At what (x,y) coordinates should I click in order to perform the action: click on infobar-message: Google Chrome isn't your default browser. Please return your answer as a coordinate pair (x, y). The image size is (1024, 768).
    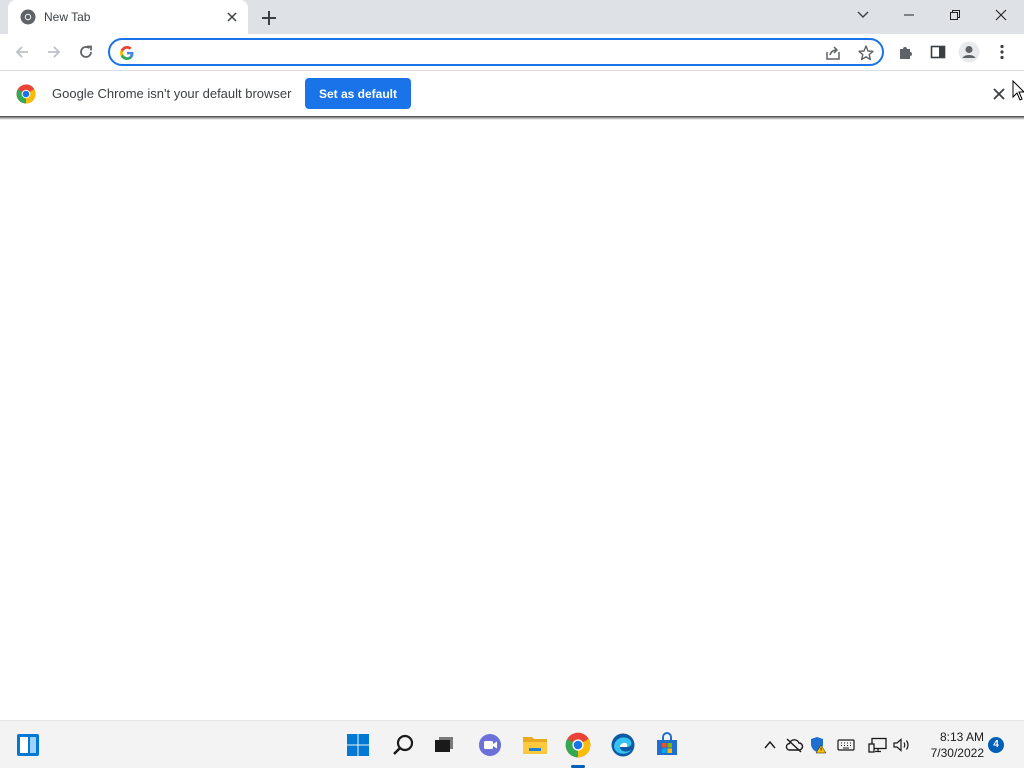
    Looking at the image, I should click on (172, 93).